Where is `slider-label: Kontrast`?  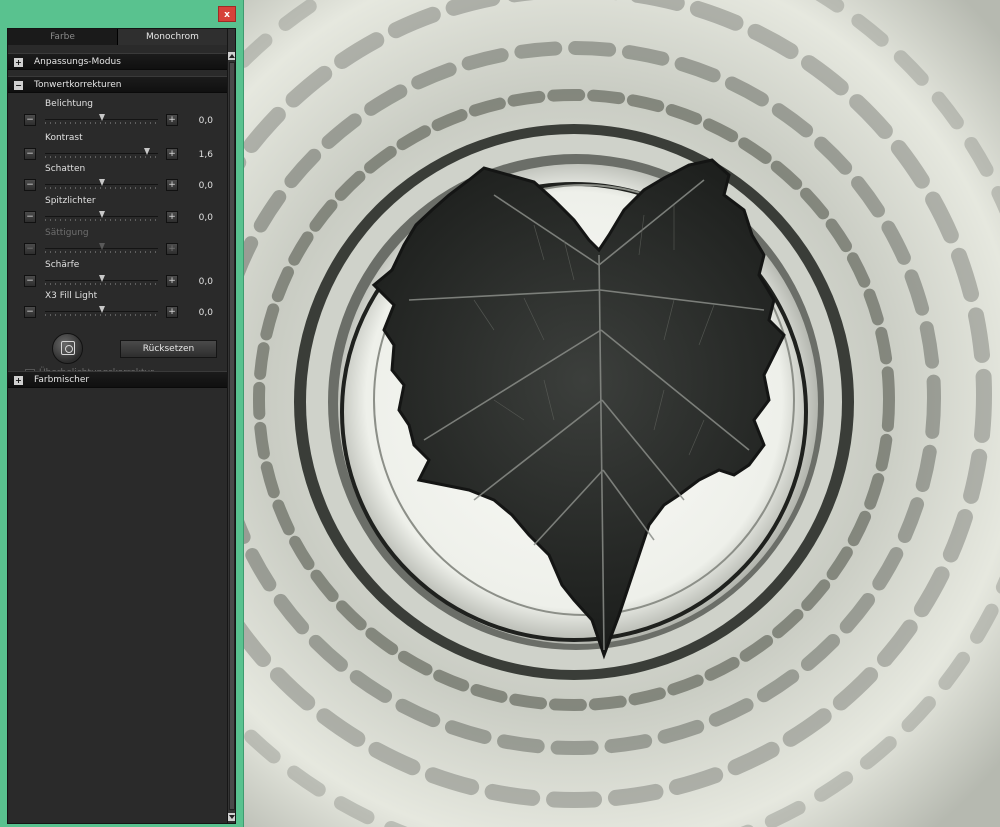
slider-label: Kontrast is located at coordinates (64, 138).